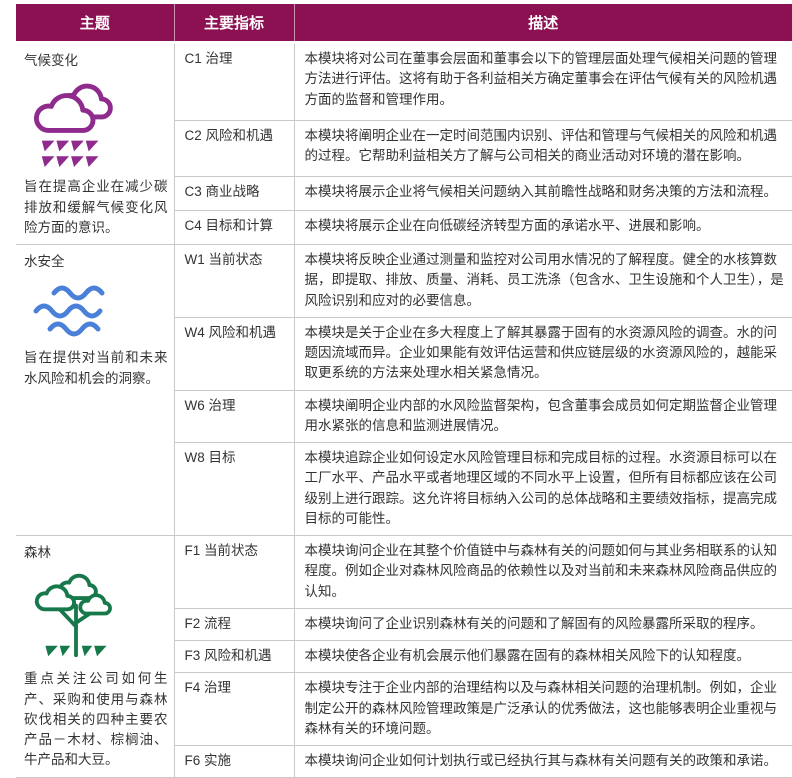  What do you see at coordinates (543, 761) in the screenshot?
I see `description-cell: 本模块询问企业如何计划执行或已经执行其与森林有关问题有关的政策和承诺。` at bounding box center [543, 761].